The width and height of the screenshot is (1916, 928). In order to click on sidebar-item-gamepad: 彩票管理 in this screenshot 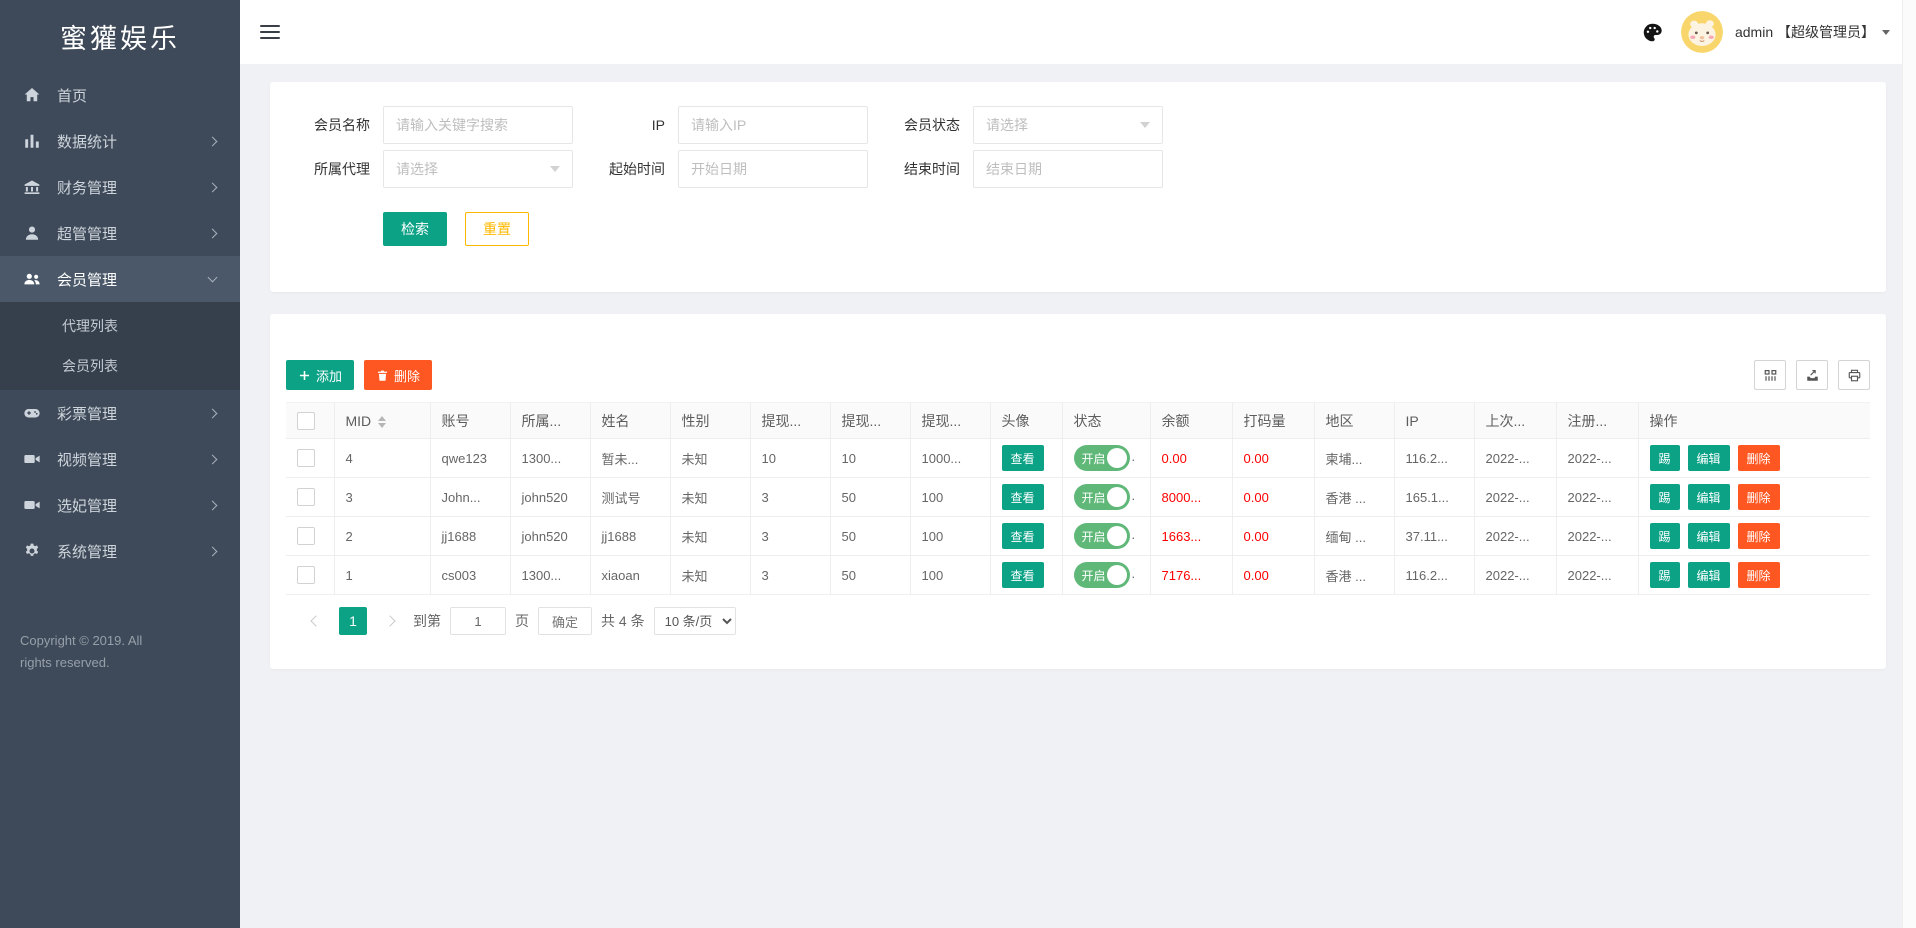, I will do `click(120, 413)`.